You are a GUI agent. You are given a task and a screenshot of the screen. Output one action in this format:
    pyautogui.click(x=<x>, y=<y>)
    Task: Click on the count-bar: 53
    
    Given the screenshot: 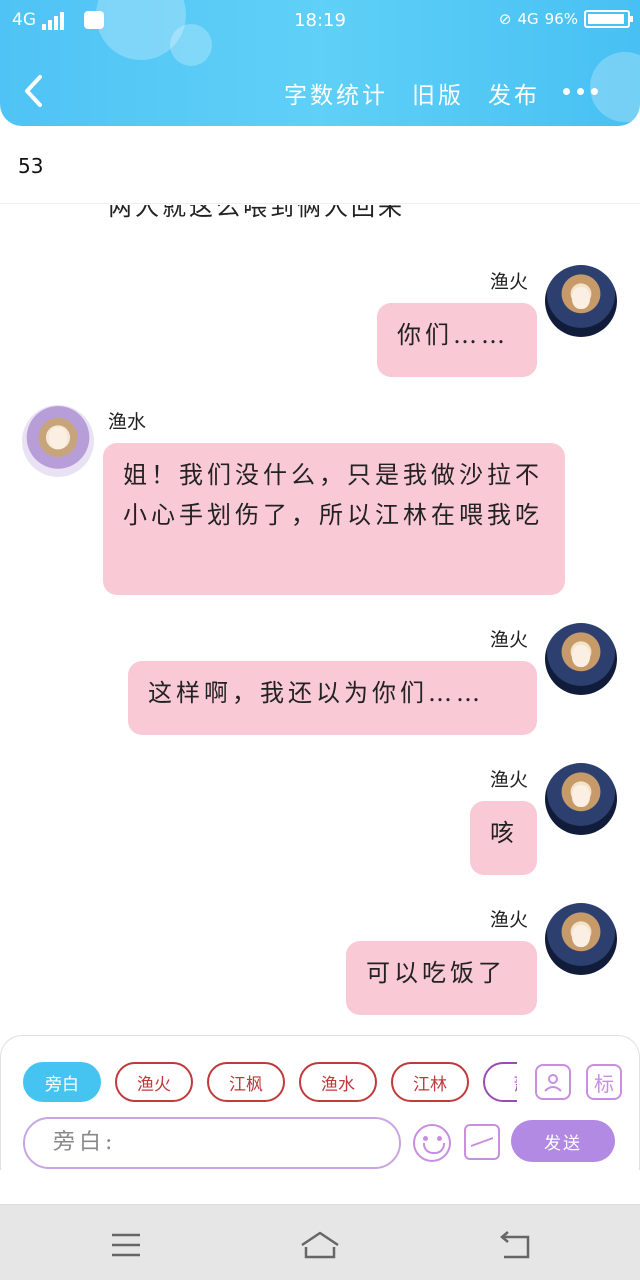 What is the action you would take?
    pyautogui.click(x=320, y=165)
    